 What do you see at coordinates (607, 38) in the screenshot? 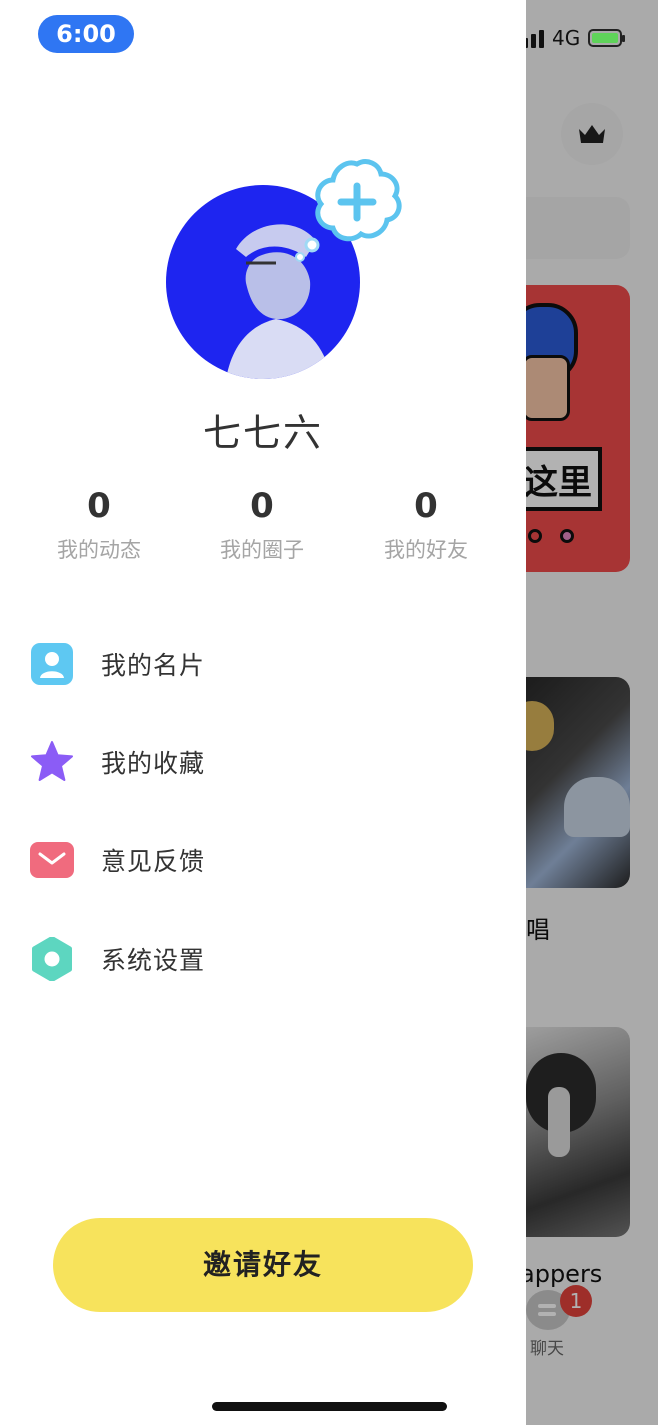
I see `battery-icon` at bounding box center [607, 38].